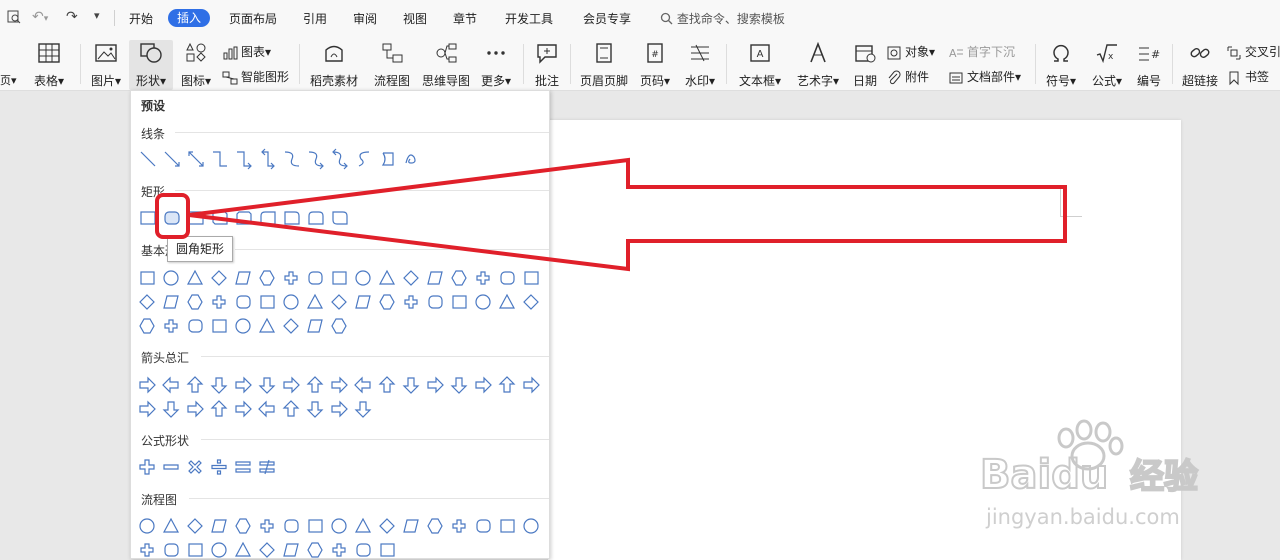  What do you see at coordinates (172, 216) in the screenshot?
I see `highlight-box` at bounding box center [172, 216].